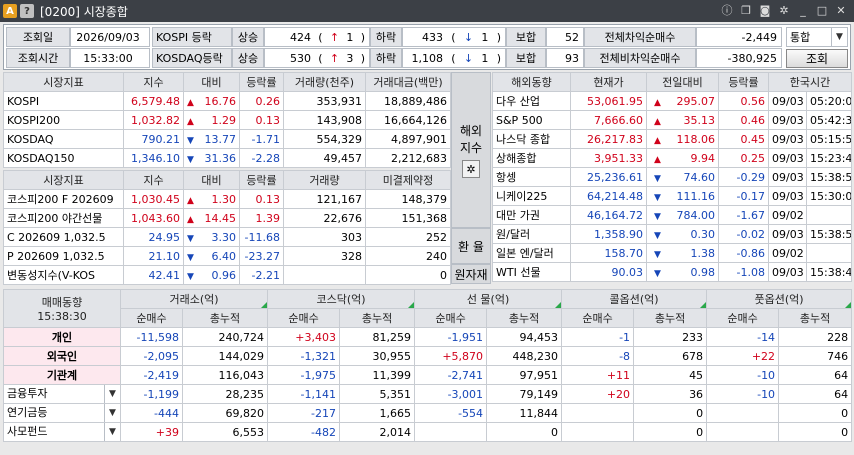 This screenshot has height=455, width=854. What do you see at coordinates (471, 150) in the screenshot?
I see `overseas-index-toggle: 해외 지수 ✲` at bounding box center [471, 150].